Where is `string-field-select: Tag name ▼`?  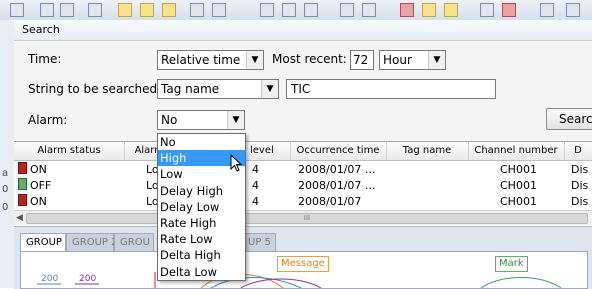
string-field-select: Tag name ▼ is located at coordinates (218, 89).